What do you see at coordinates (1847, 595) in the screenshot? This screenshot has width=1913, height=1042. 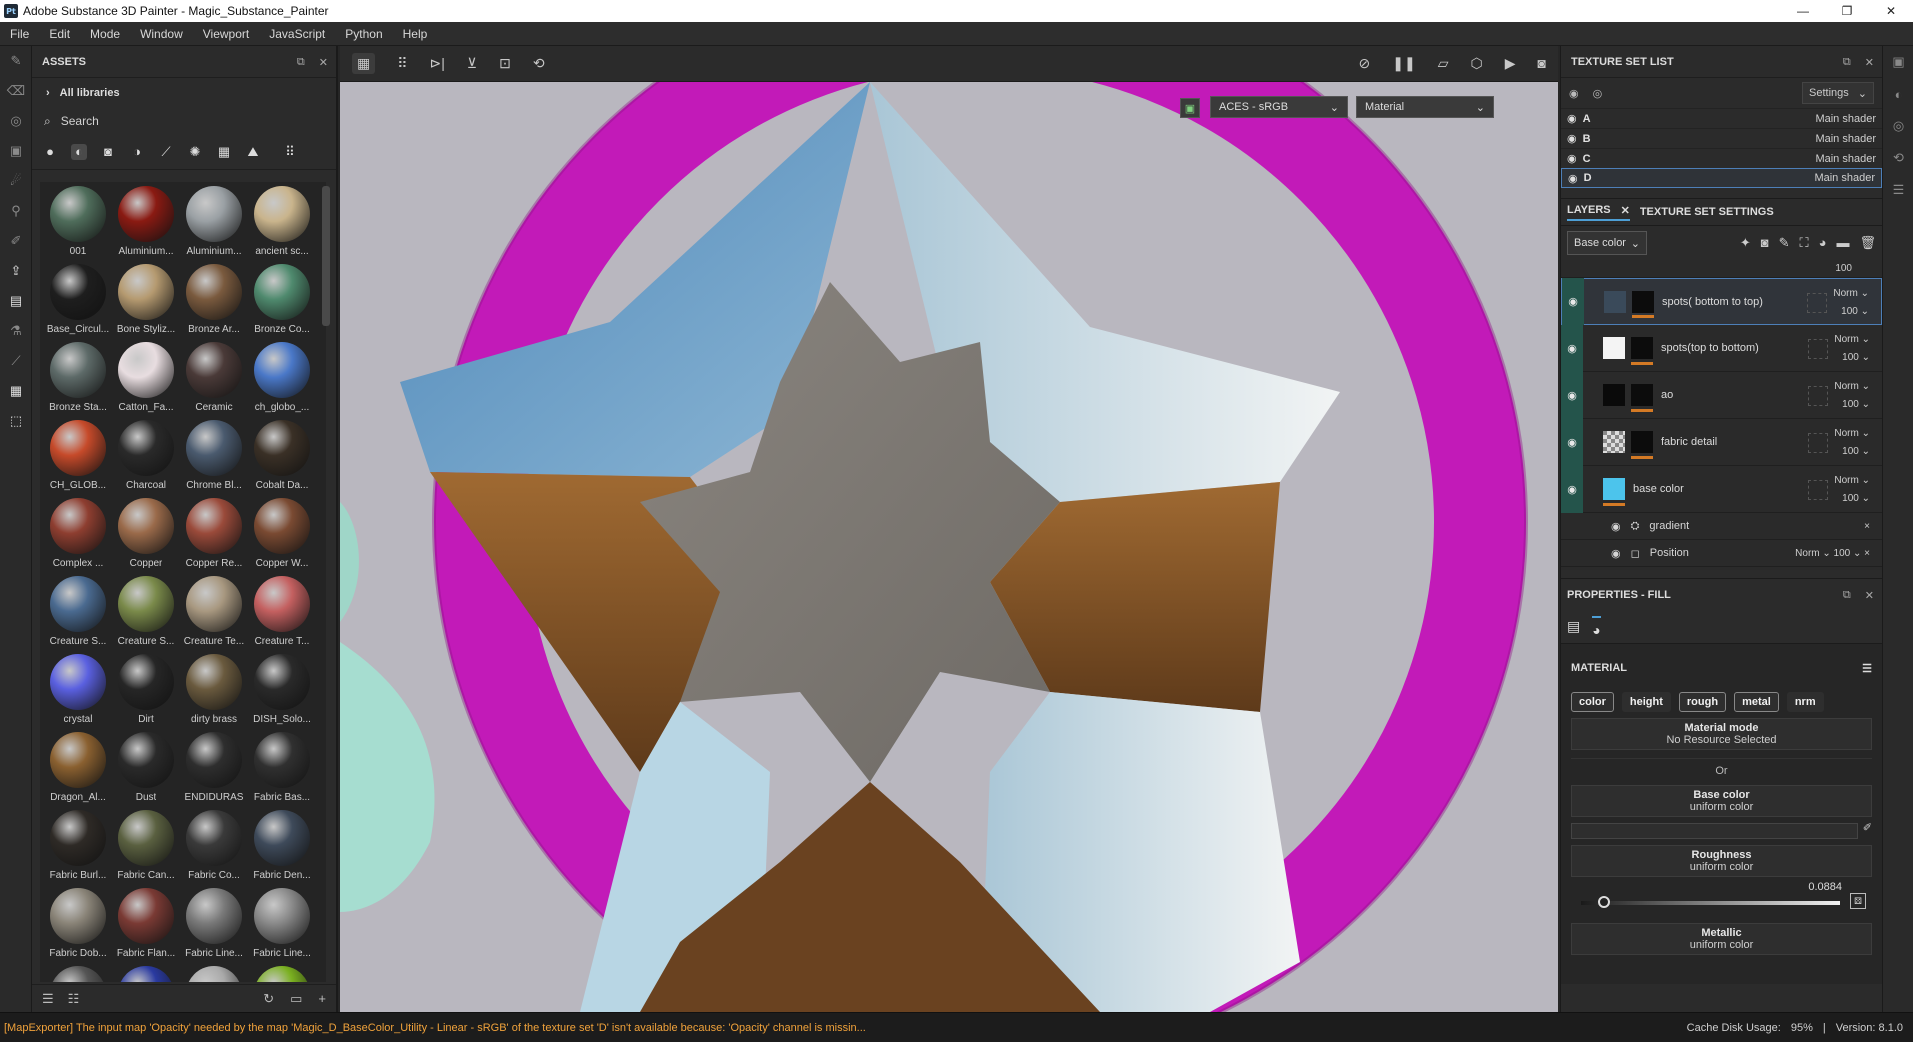 I see `float-panel-icon: ⧉` at bounding box center [1847, 595].